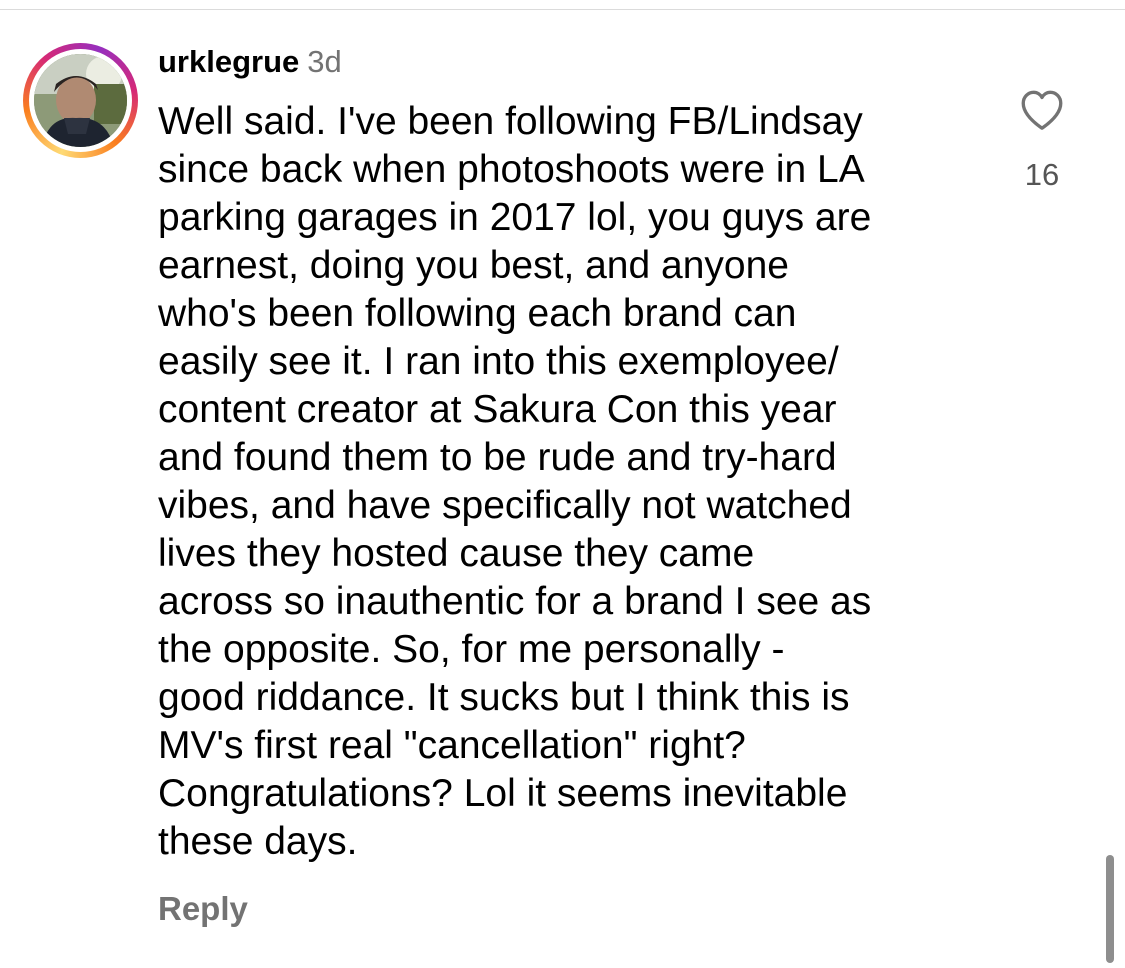 The height and width of the screenshot is (968, 1125). What do you see at coordinates (324, 61) in the screenshot?
I see `timestamp: 3d` at bounding box center [324, 61].